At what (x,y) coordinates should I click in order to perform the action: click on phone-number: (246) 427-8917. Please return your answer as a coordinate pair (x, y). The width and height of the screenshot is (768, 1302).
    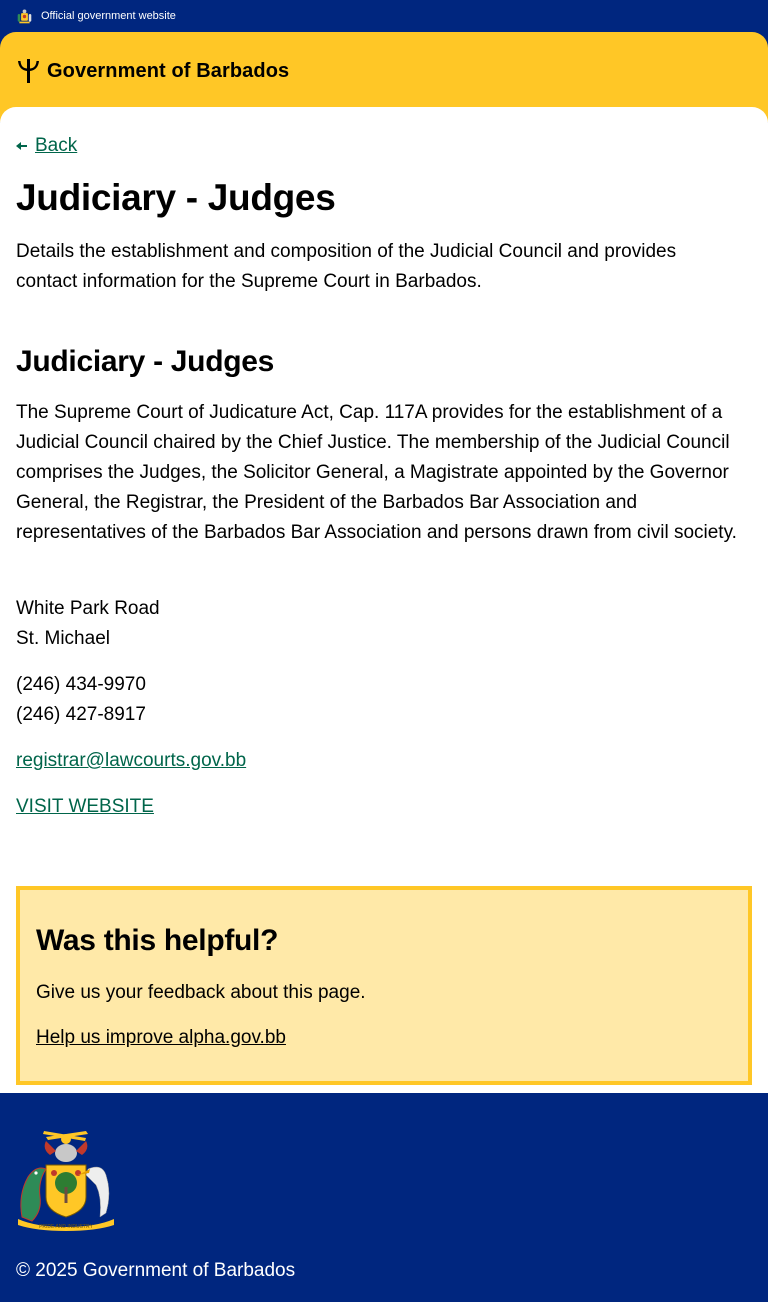
    Looking at the image, I should click on (81, 714).